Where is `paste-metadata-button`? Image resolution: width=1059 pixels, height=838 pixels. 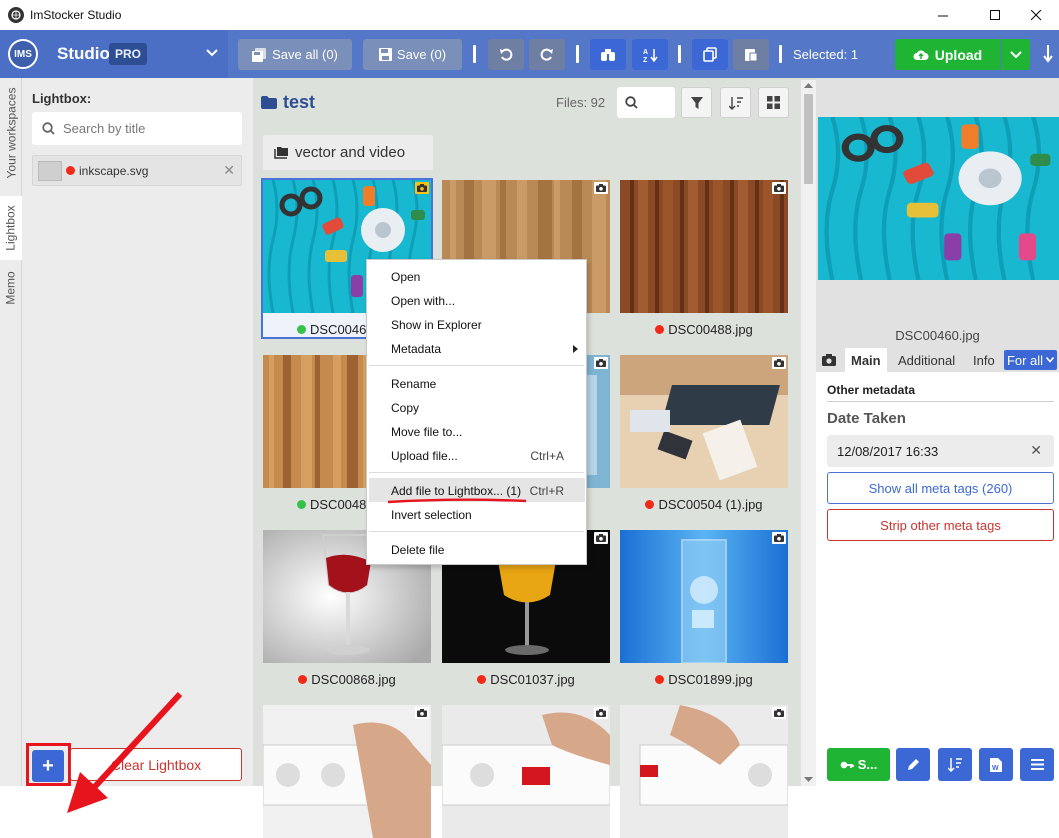
paste-metadata-button is located at coordinates (751, 54).